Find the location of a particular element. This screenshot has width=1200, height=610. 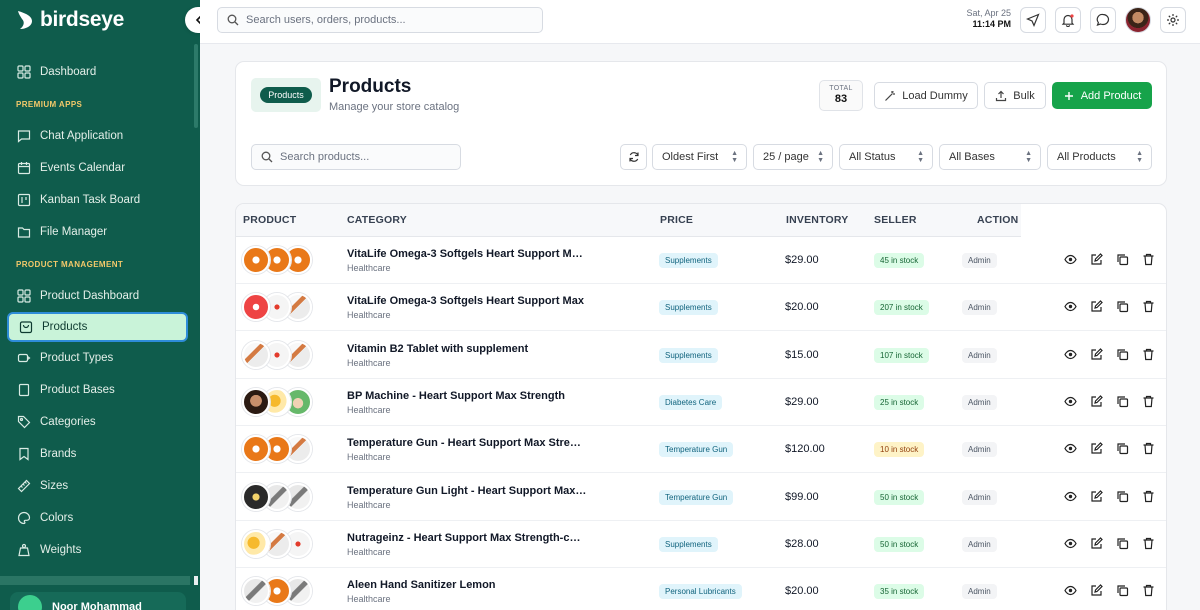

pencil-square-icon is located at coordinates (1097, 590).